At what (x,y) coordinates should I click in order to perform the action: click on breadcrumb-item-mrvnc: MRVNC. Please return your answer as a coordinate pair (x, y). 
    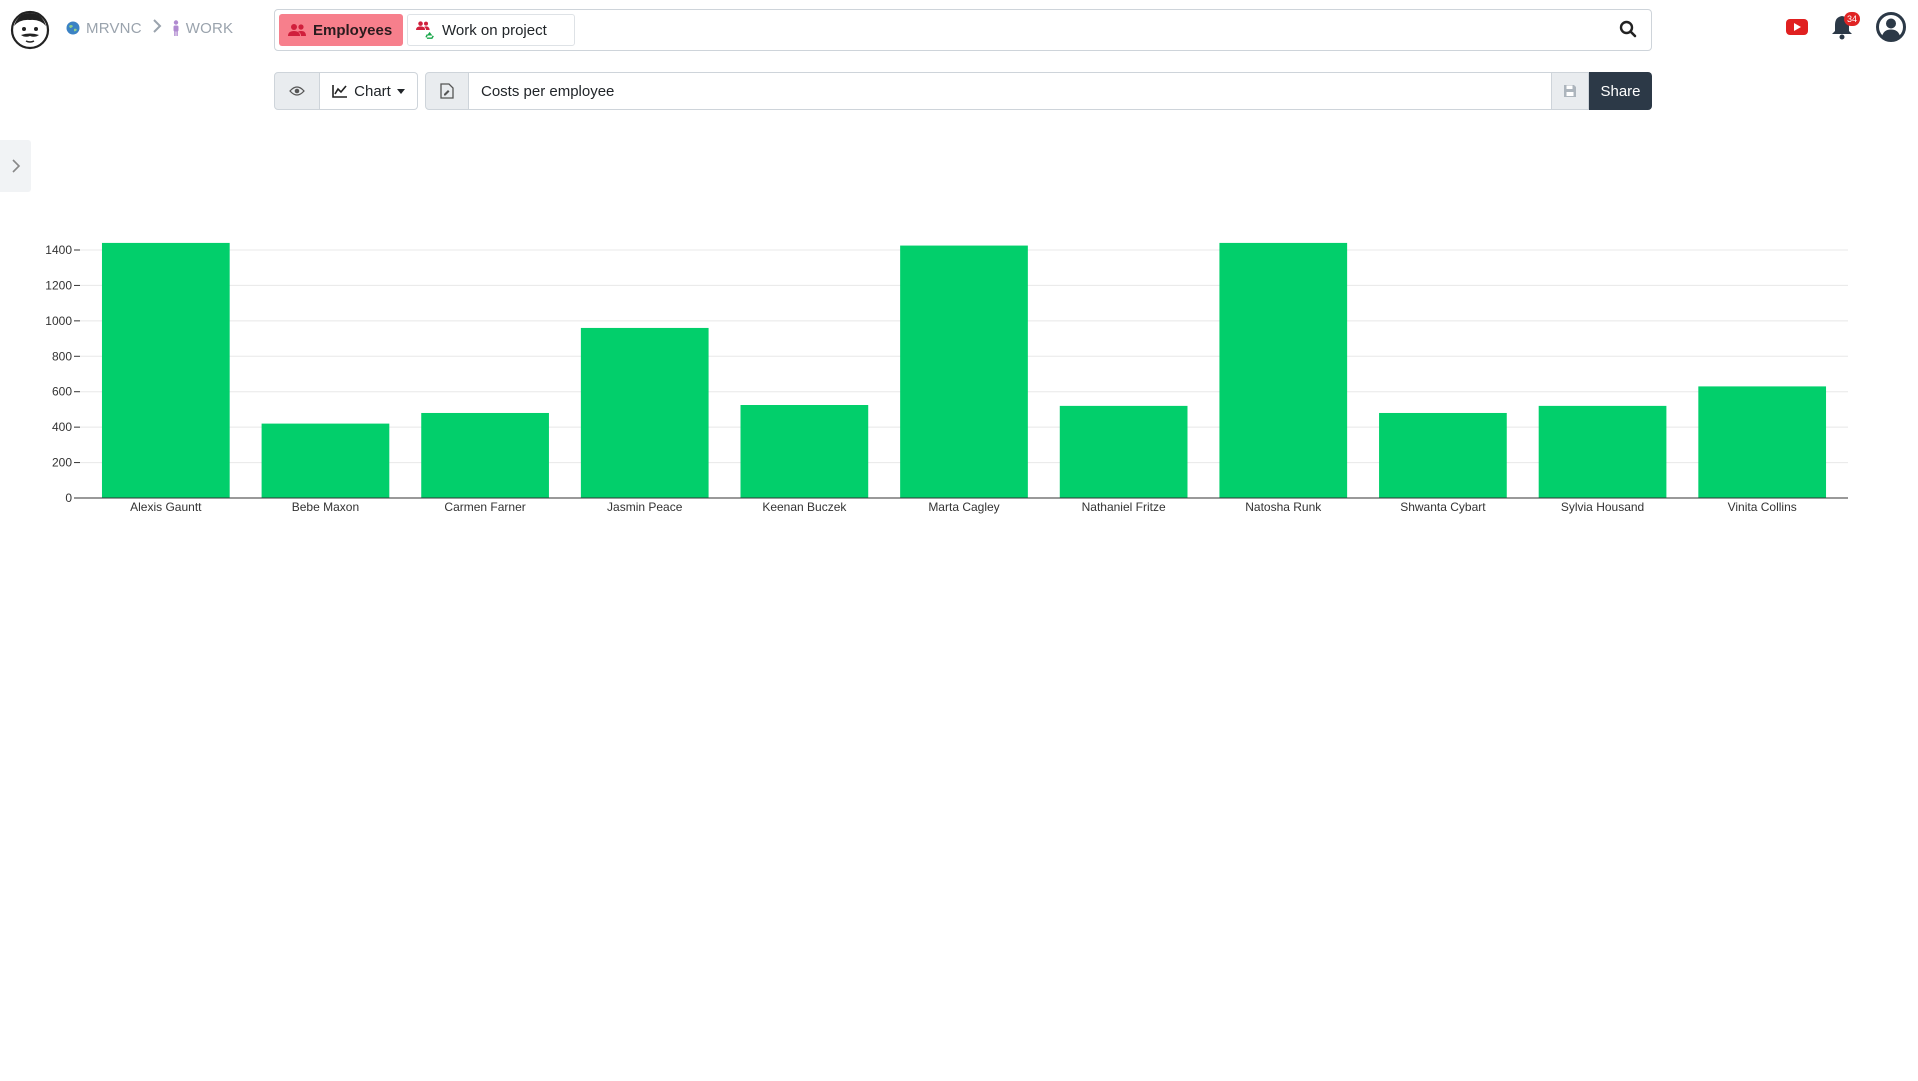
    Looking at the image, I should click on (104, 28).